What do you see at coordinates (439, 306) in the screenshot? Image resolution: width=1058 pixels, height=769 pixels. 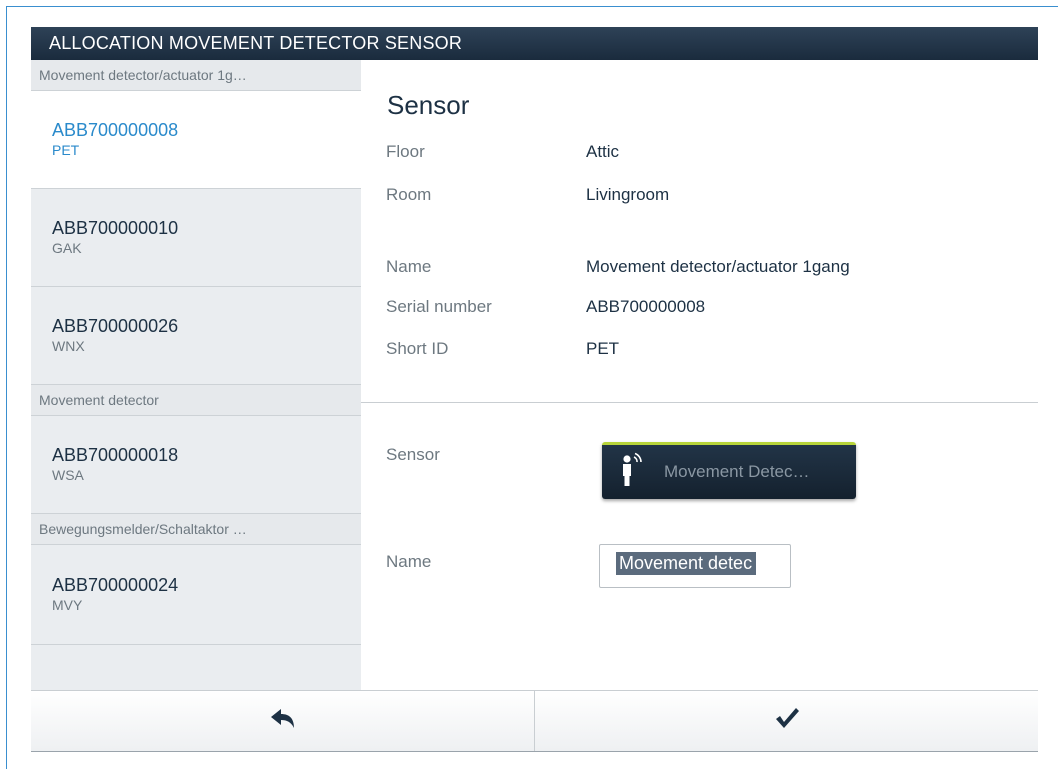 I see `serial-number-label: Serial number` at bounding box center [439, 306].